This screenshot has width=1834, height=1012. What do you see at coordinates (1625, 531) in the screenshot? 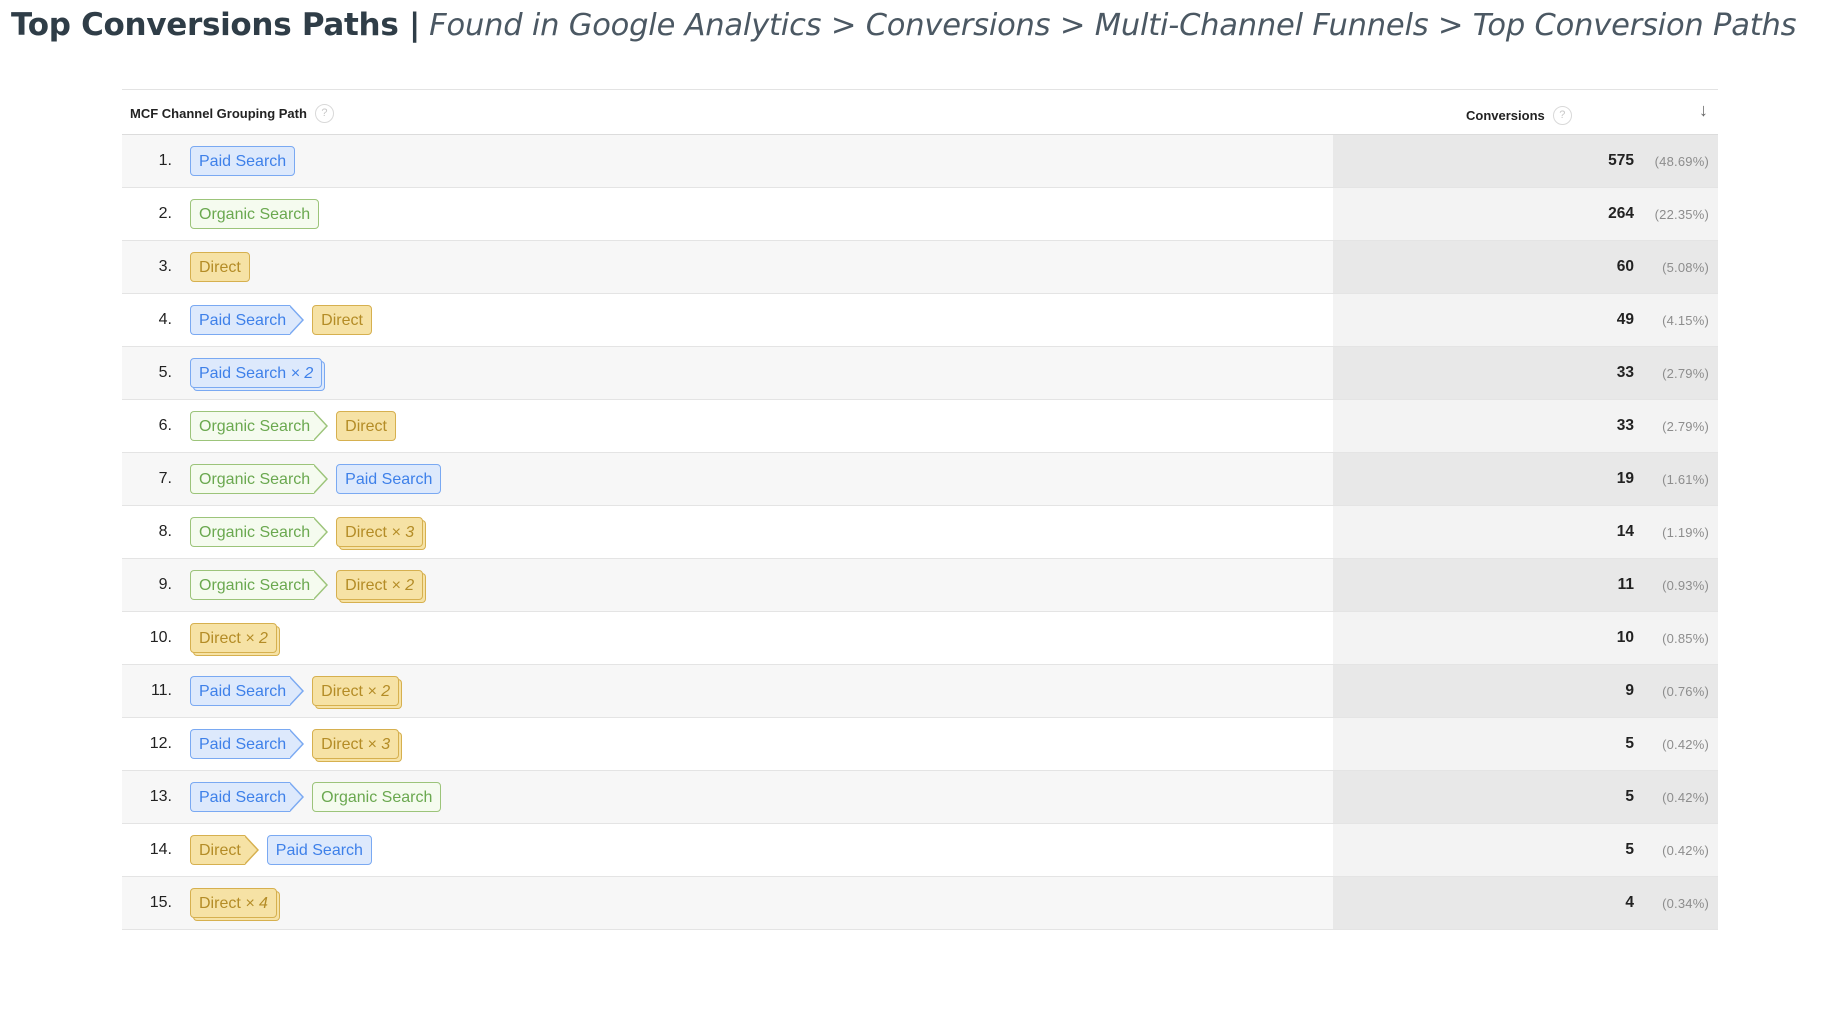
I see `conversions-value: 14` at bounding box center [1625, 531].